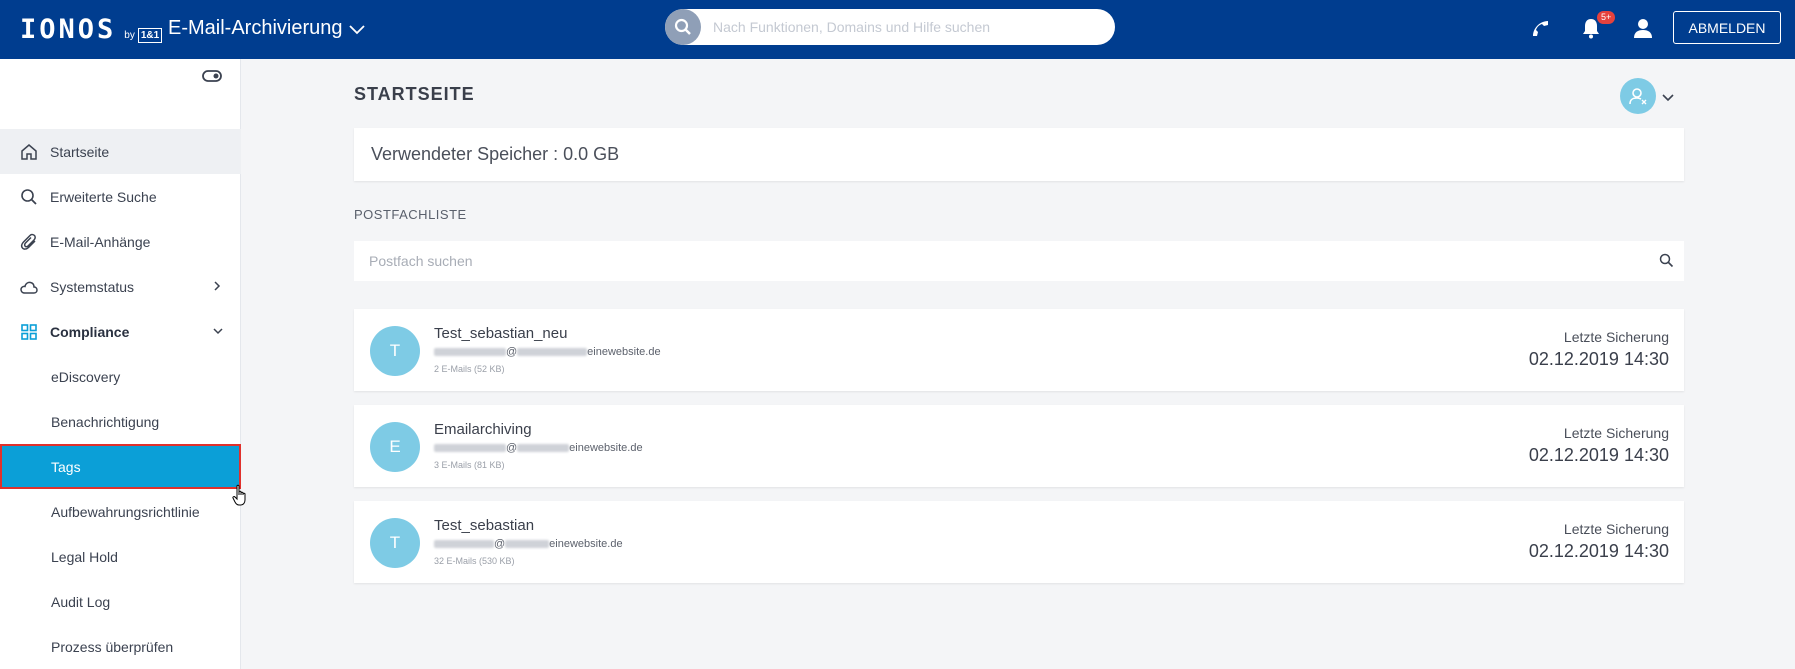 The image size is (1795, 669). What do you see at coordinates (84, 556) in the screenshot?
I see `sidebar-subitem-label: Legal Hold` at bounding box center [84, 556].